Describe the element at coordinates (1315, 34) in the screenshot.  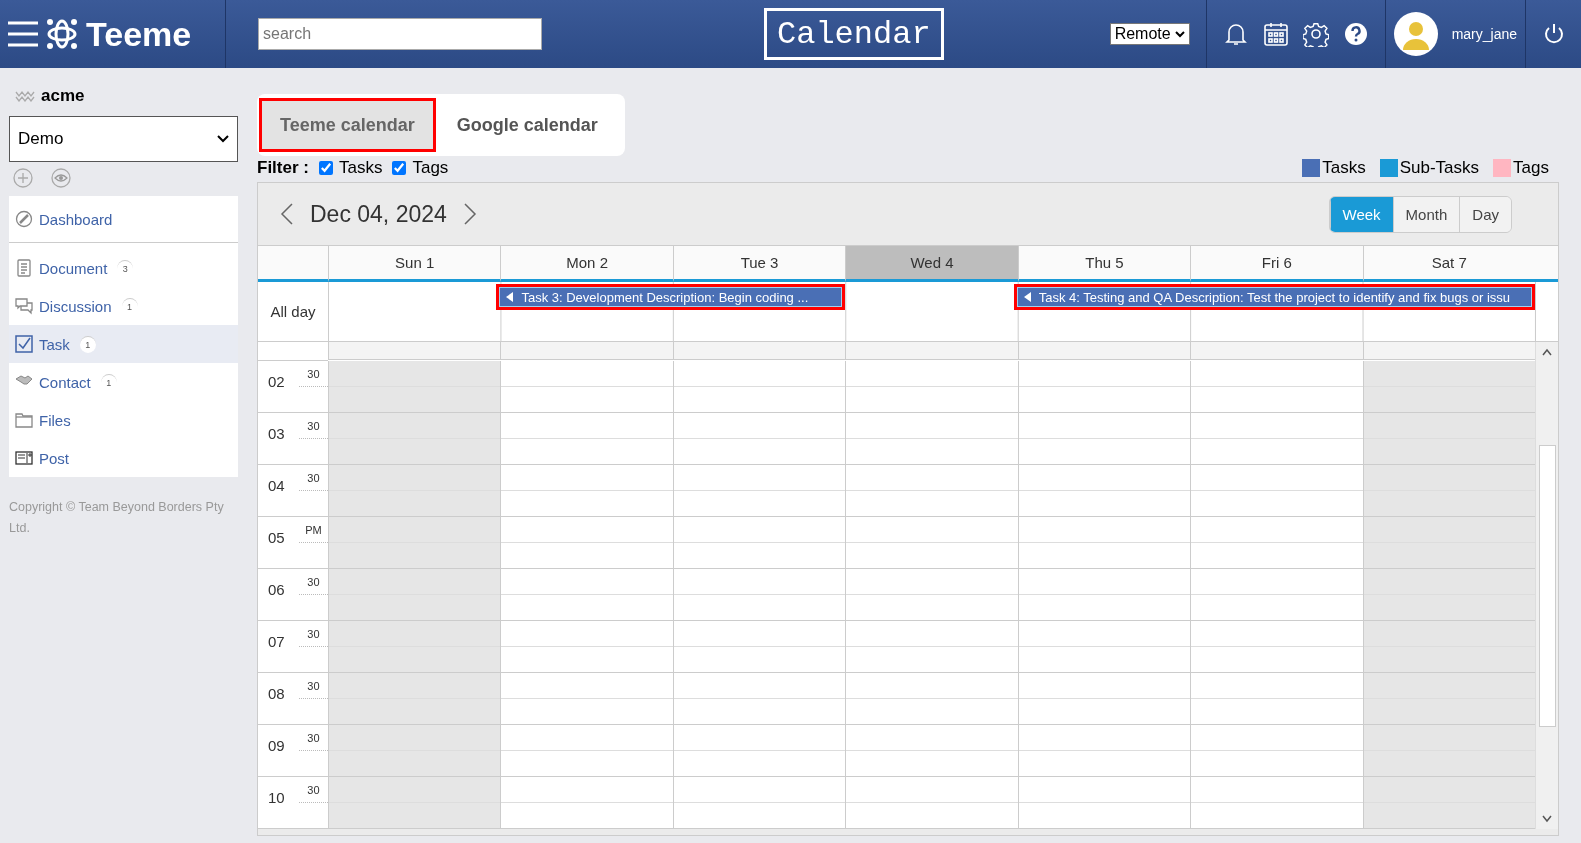
I see `settings-icon` at that location.